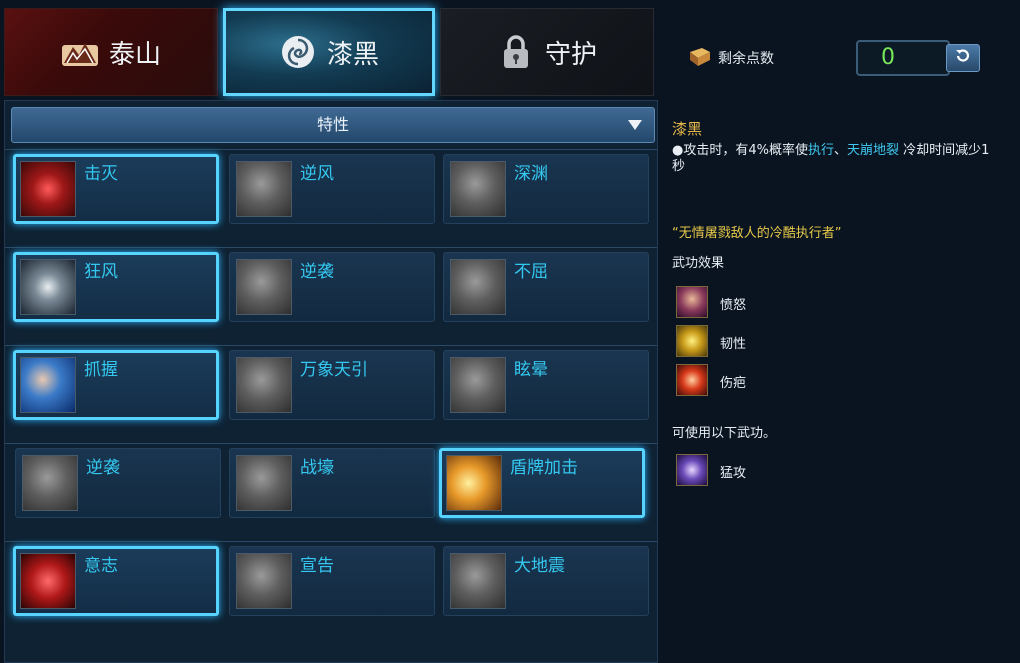 The image size is (1020, 663). What do you see at coordinates (873, 150) in the screenshot?
I see `desc-highlight: 天崩地裂` at bounding box center [873, 150].